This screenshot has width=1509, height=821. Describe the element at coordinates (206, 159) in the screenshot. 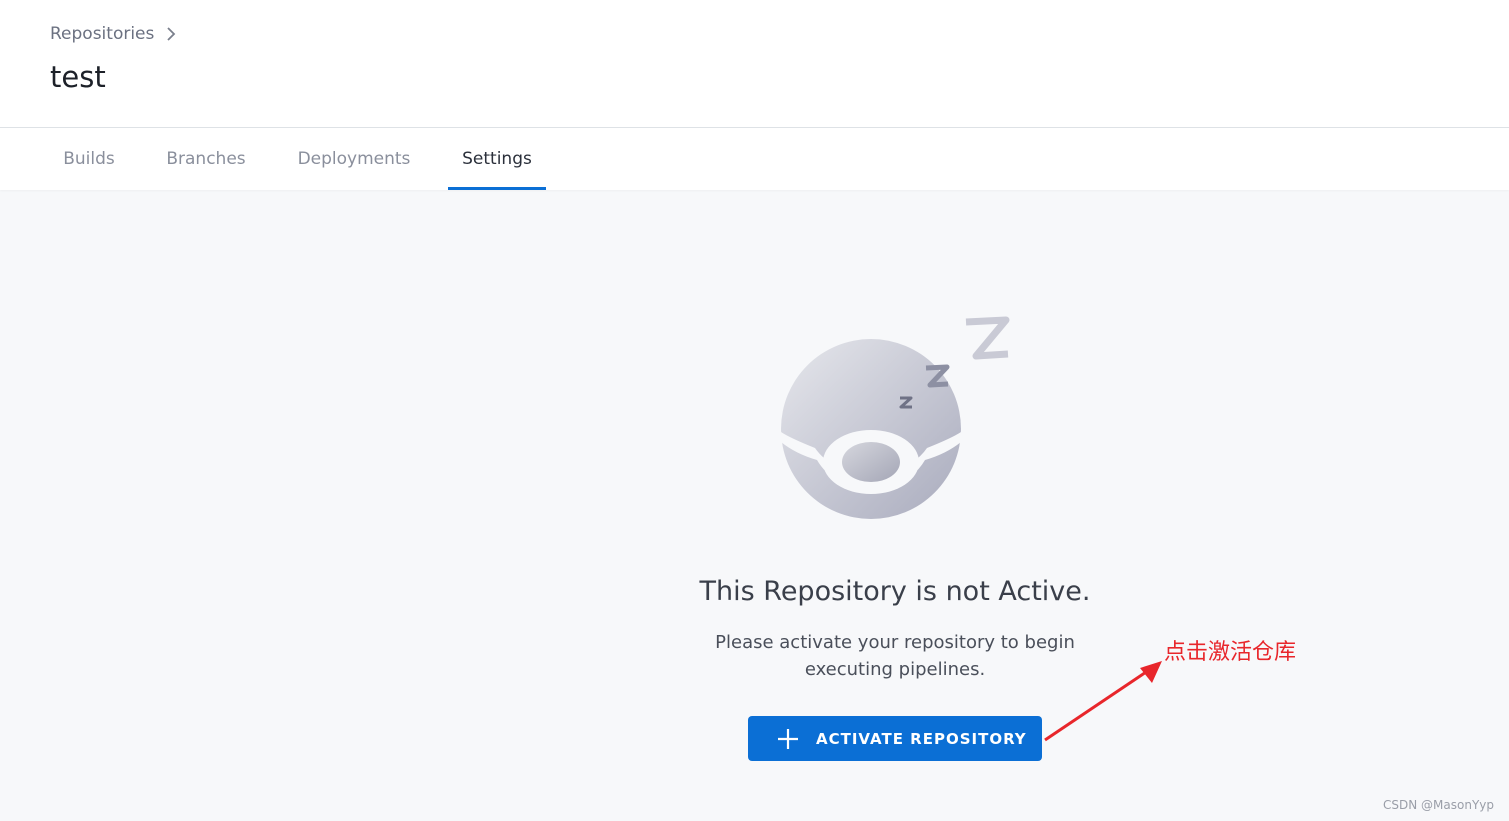

I see `tab-branches: Branches` at that location.